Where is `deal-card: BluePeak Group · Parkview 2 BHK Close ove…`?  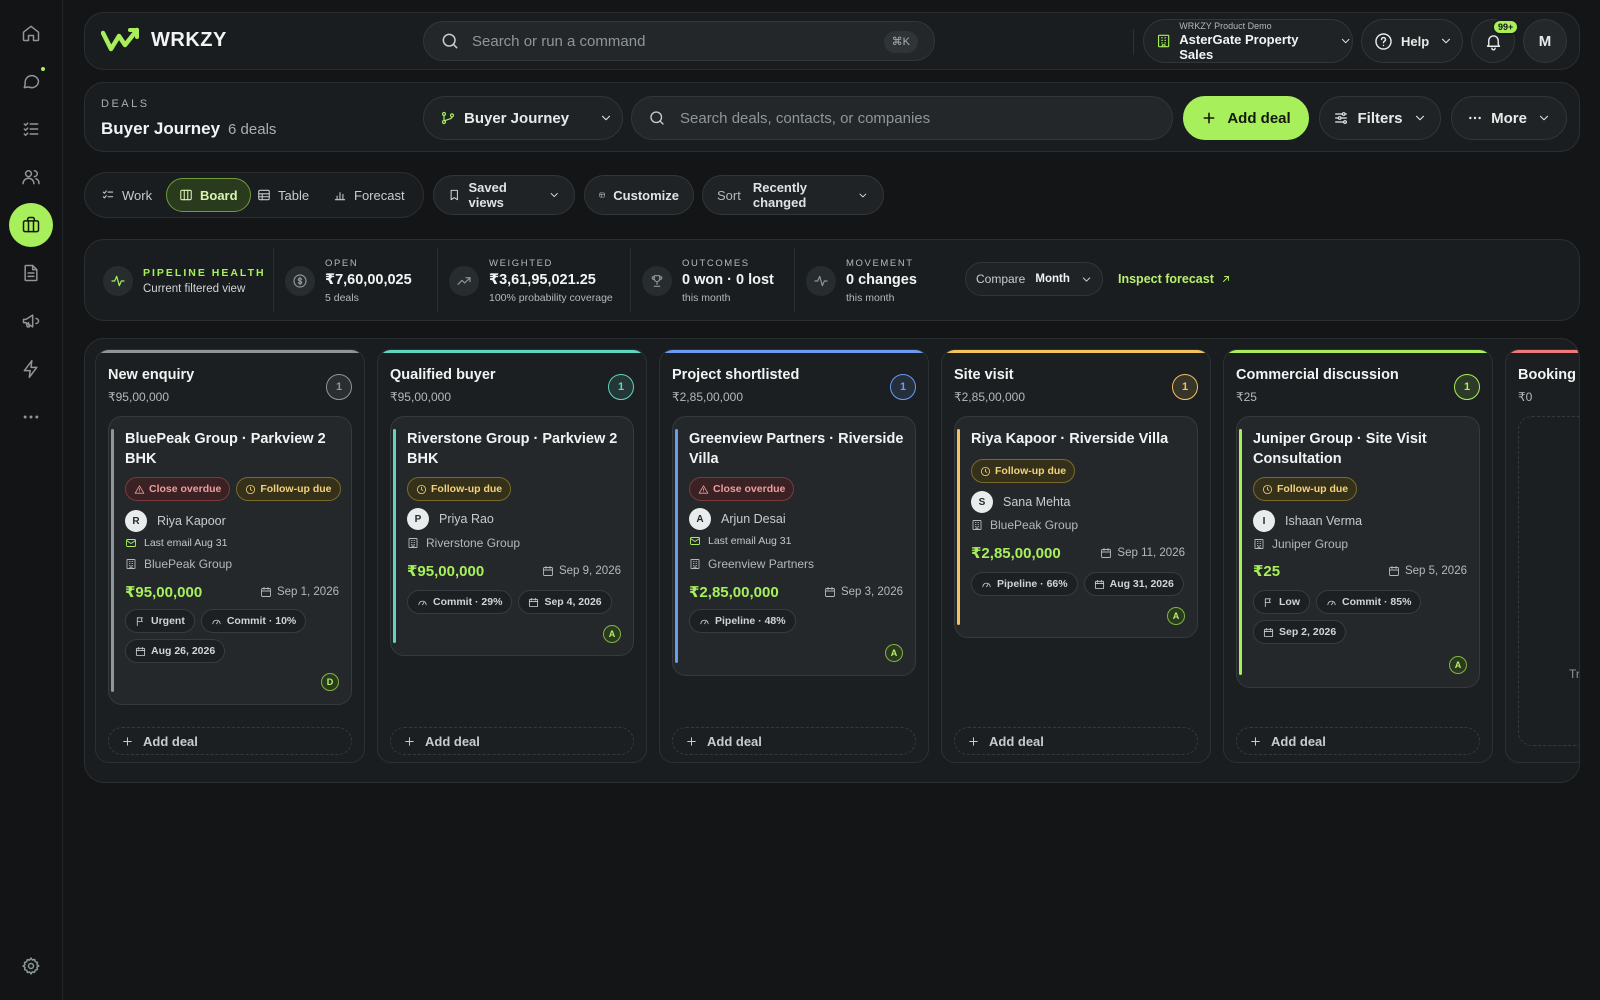
deal-card: BluePeak Group · Parkview 2 BHK Close ove… is located at coordinates (230, 560).